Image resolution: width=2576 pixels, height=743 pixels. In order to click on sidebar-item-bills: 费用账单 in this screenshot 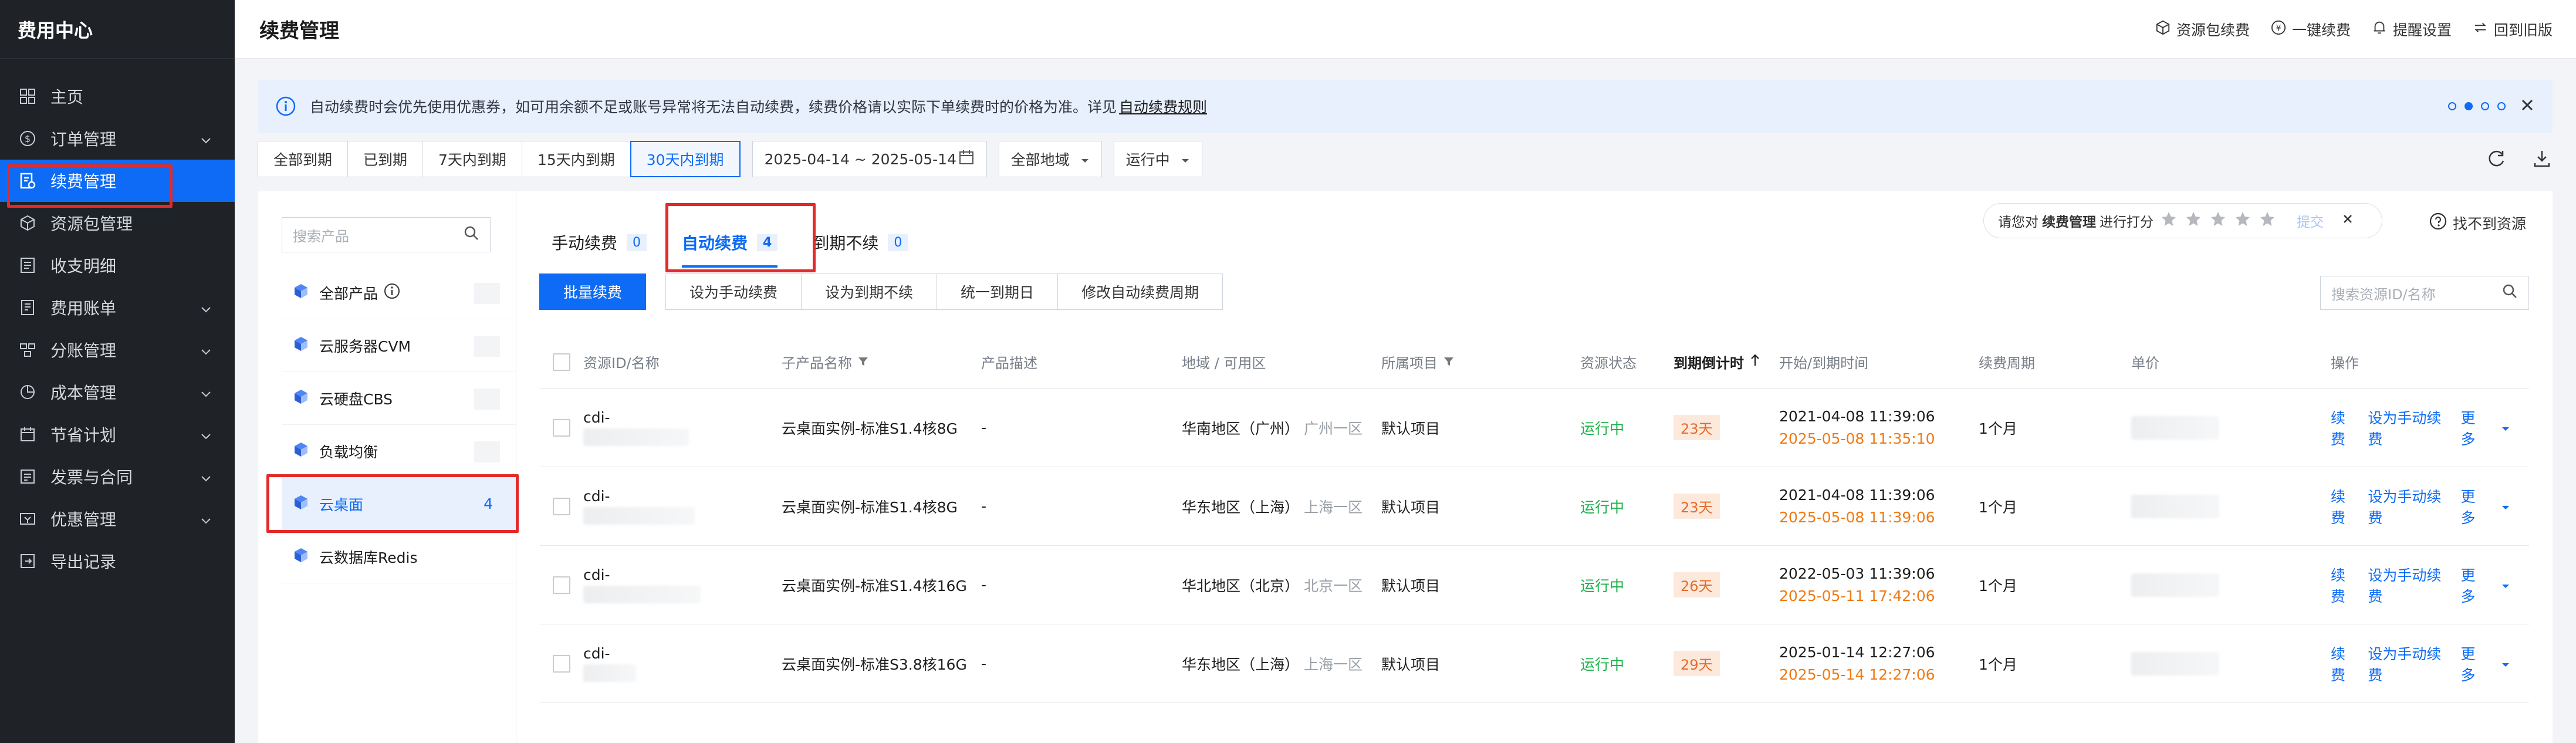, I will do `click(117, 307)`.